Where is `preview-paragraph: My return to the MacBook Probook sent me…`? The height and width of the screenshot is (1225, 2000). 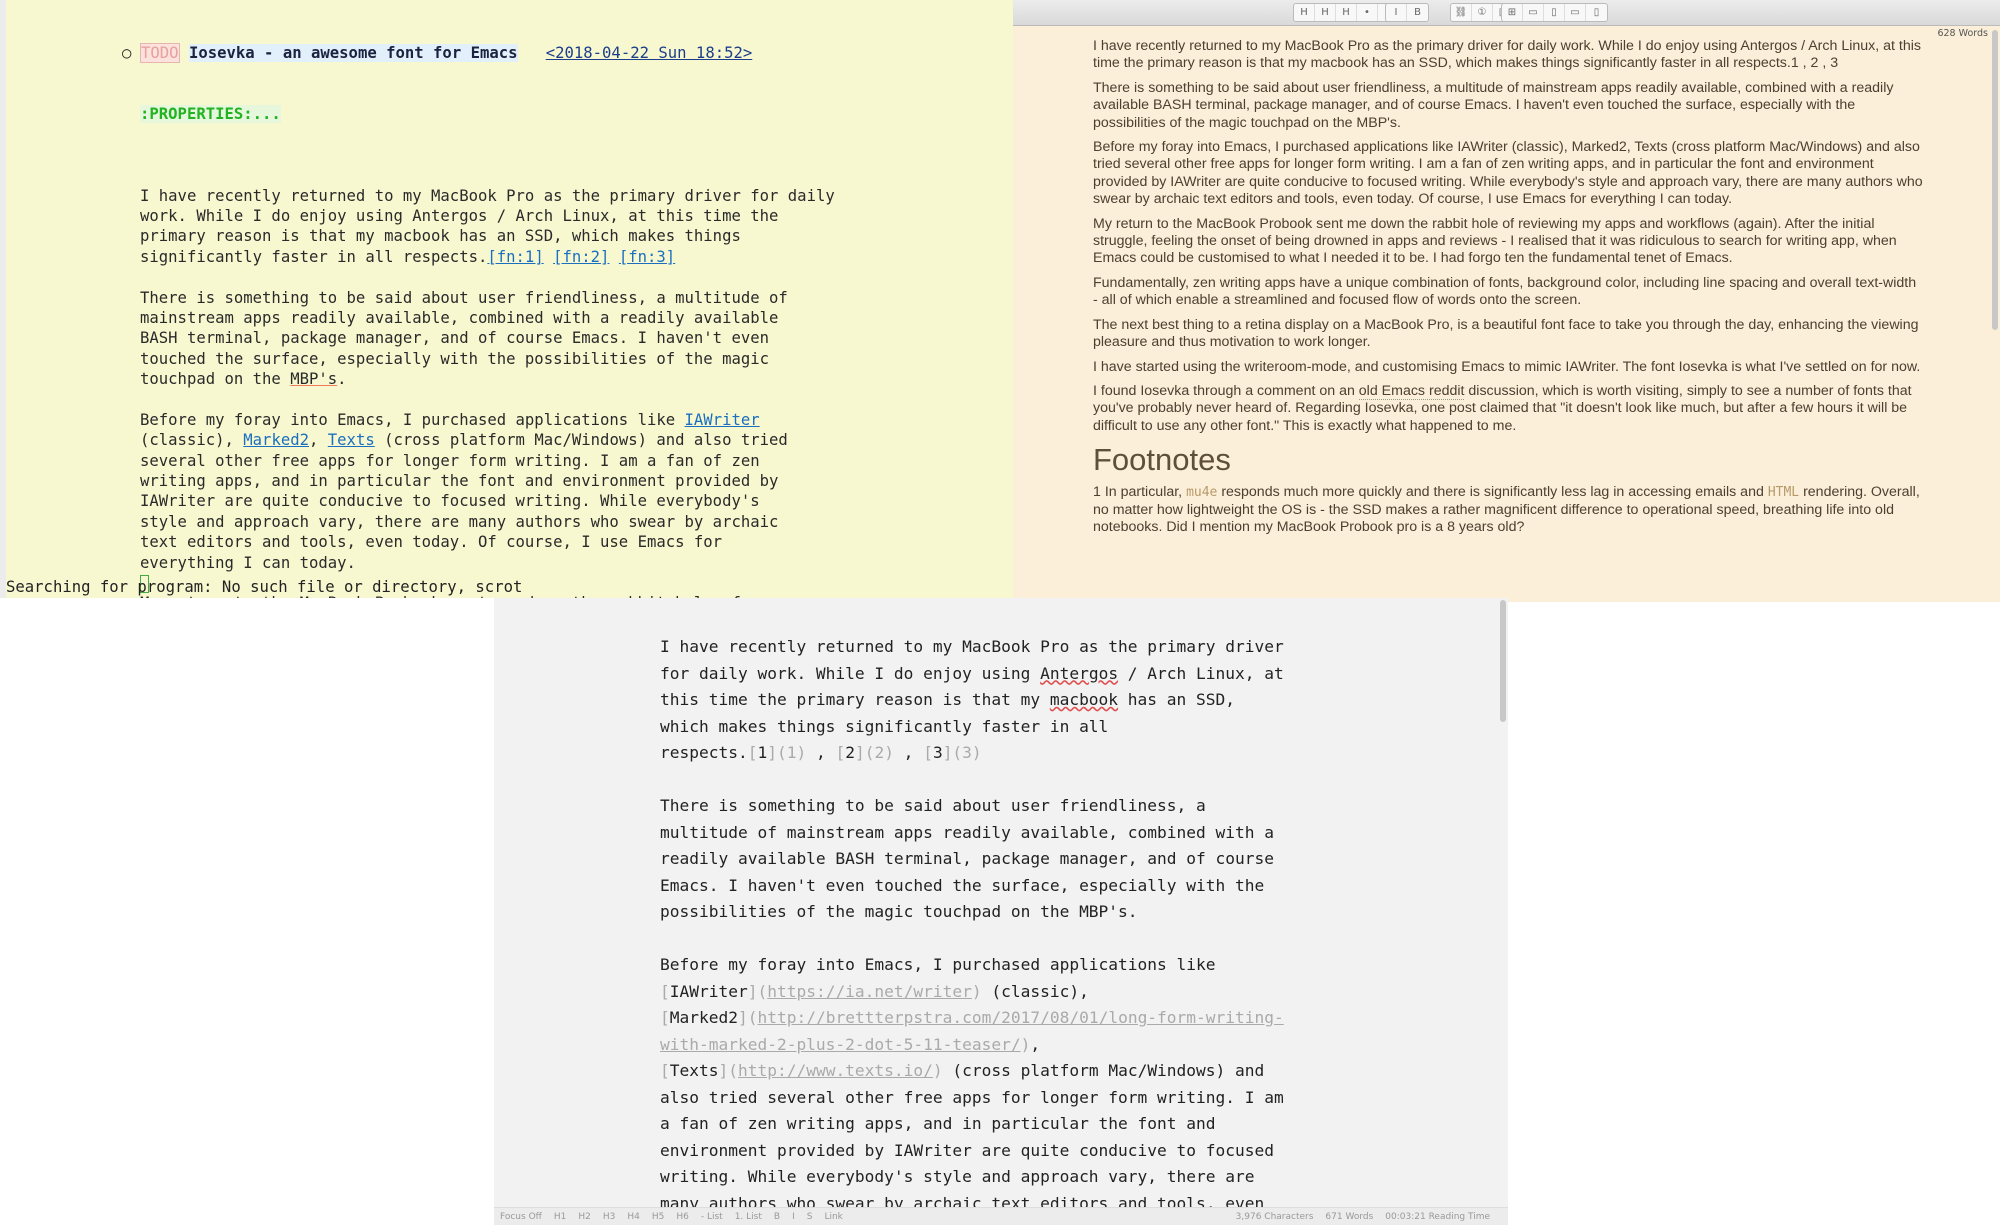
preview-paragraph: My return to the MacBook Probook sent me… is located at coordinates (1495, 241).